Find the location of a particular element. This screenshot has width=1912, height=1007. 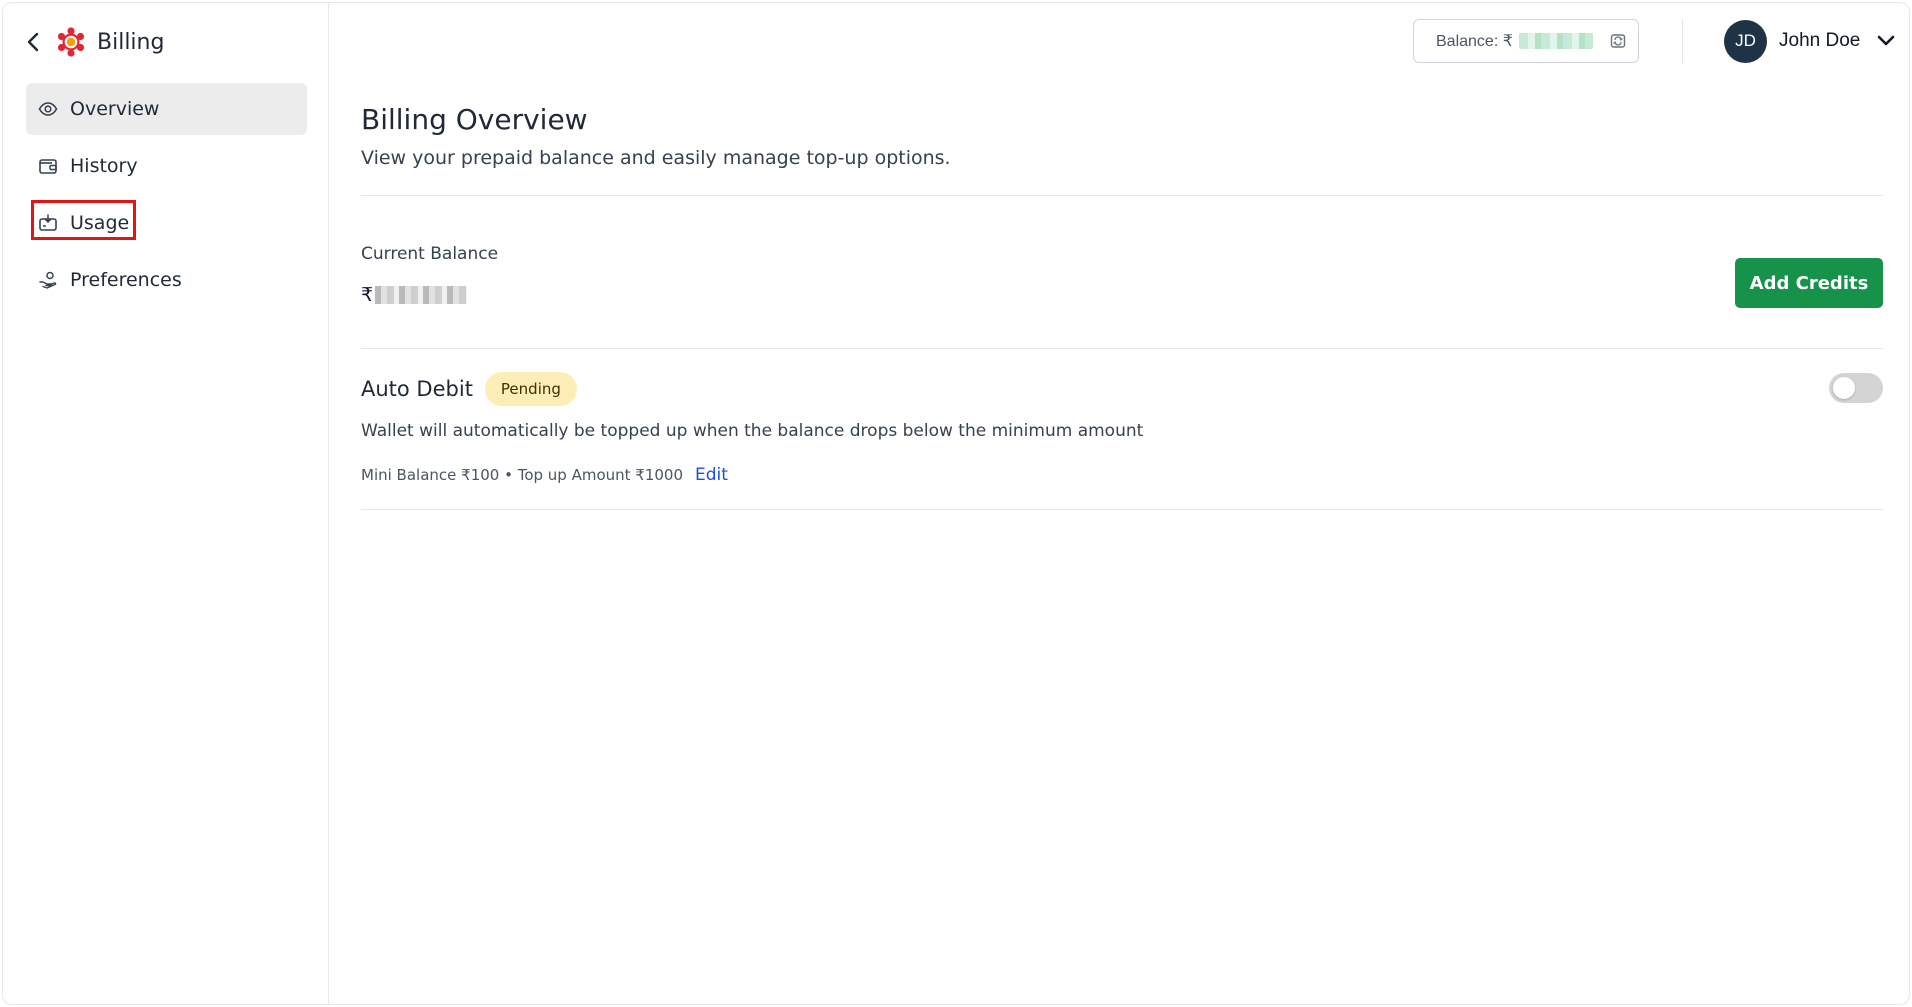

balance-redacted-value is located at coordinates (421, 295).